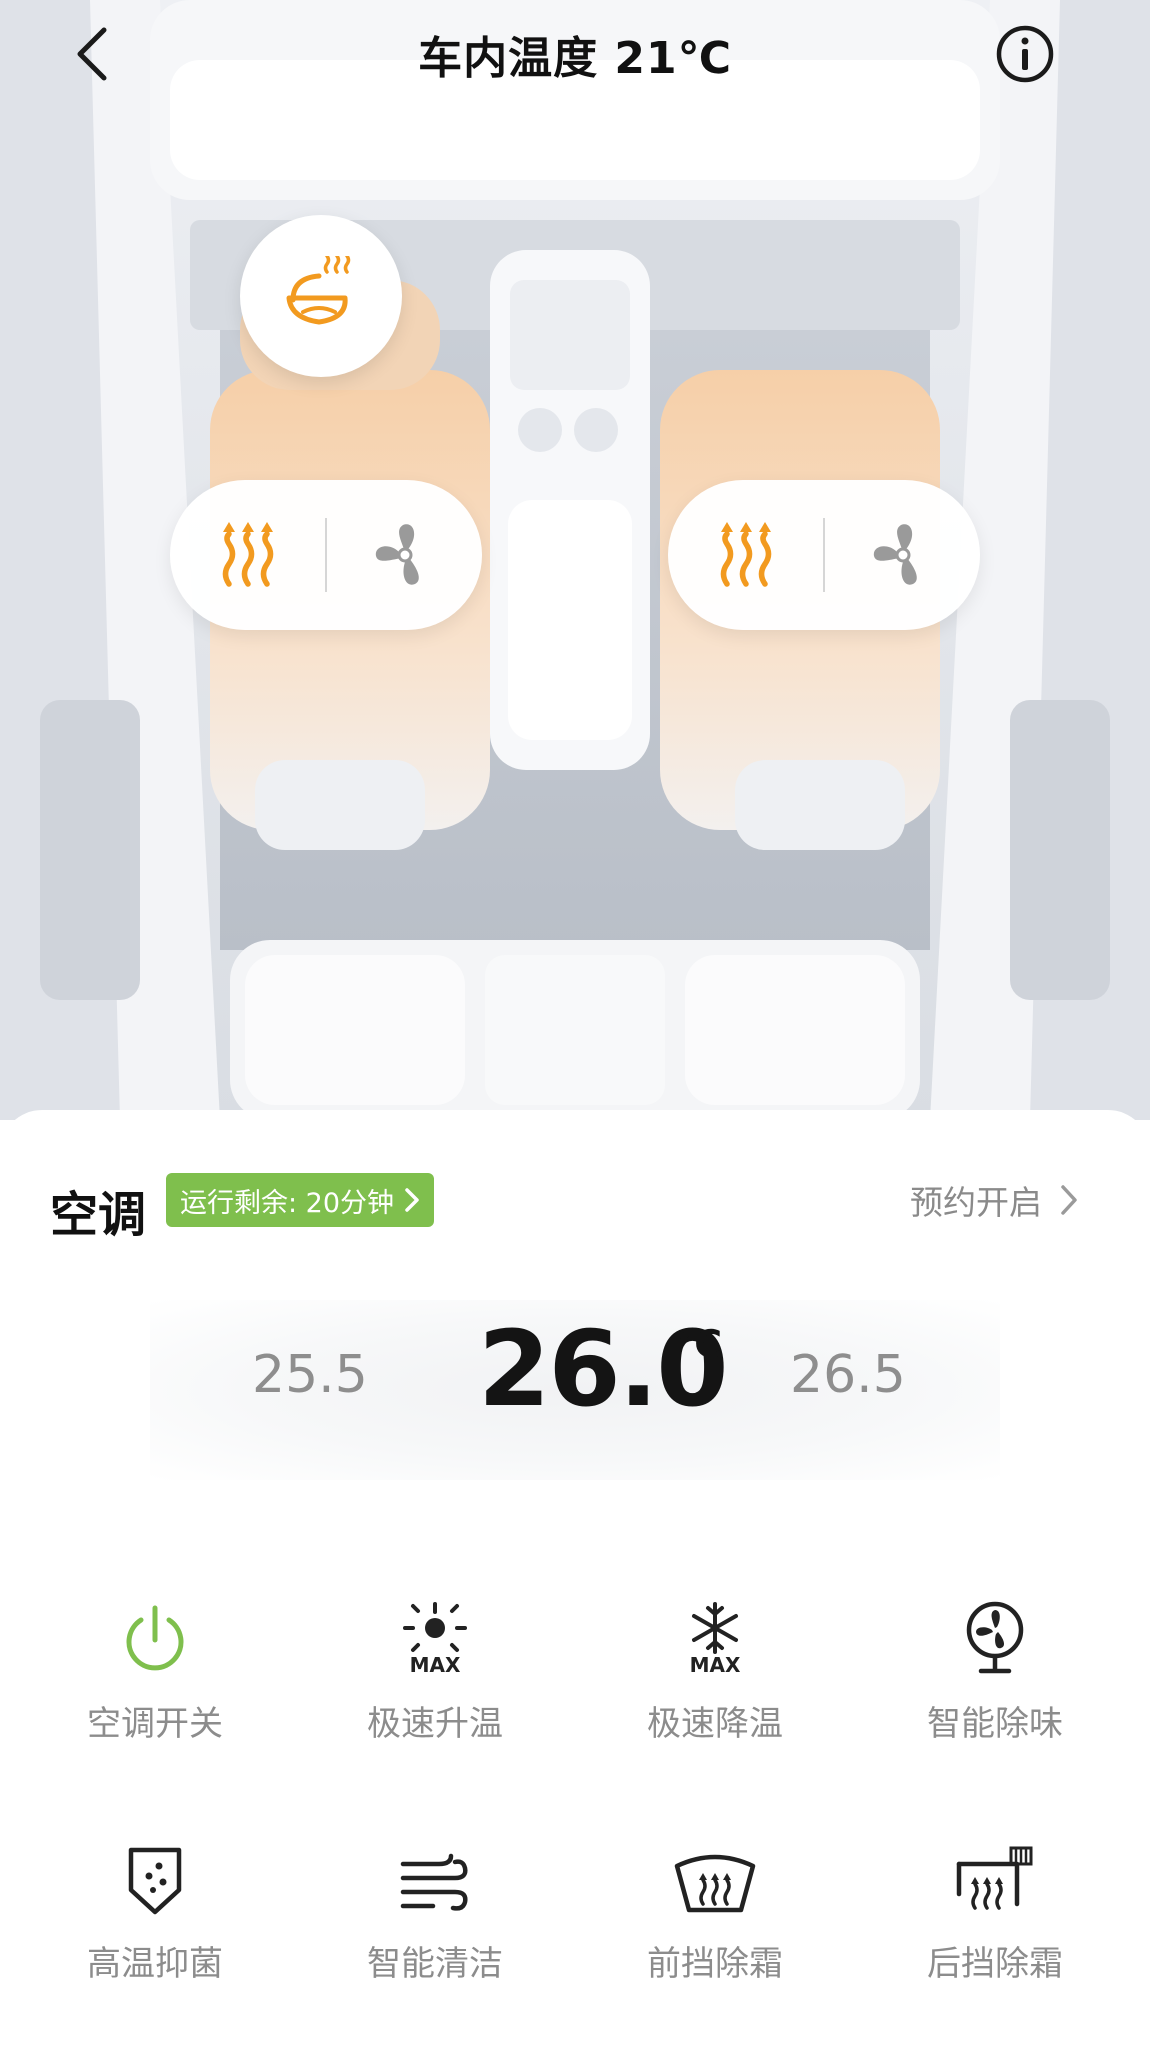 Image resolution: width=1150 pixels, height=2061 pixels. I want to click on left-seat-heat-button, so click(247, 555).